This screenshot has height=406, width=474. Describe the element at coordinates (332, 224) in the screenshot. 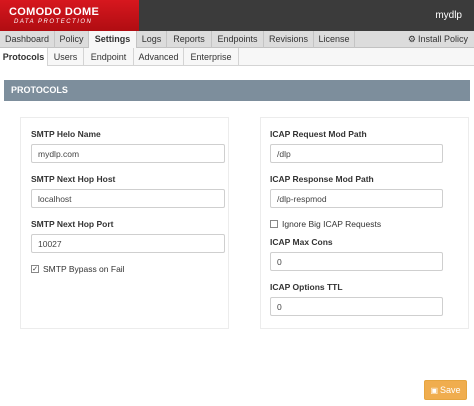

I see `icap-ignore-big-requests-label: Ignore Big ICAP Requests` at that location.